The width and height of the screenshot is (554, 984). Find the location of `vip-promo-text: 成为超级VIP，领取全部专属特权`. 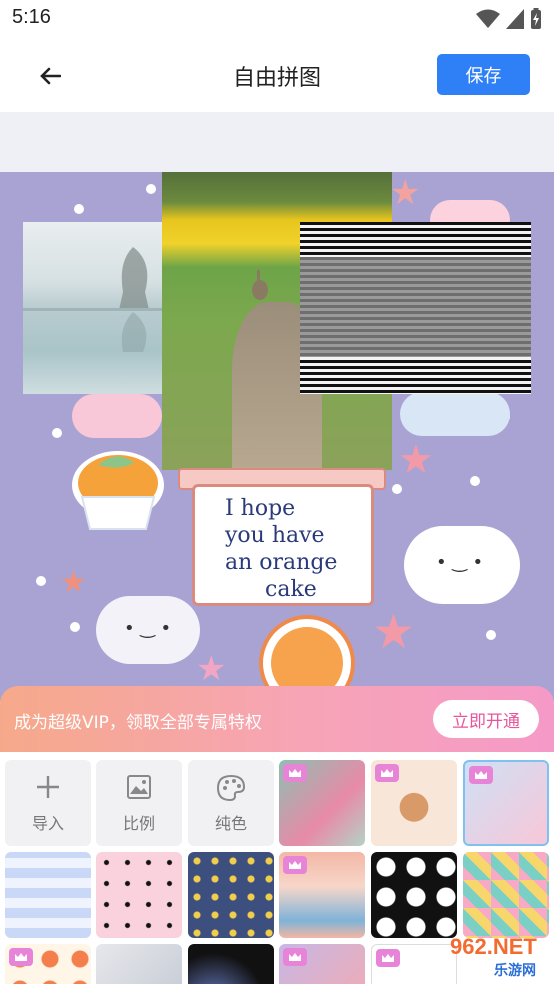

vip-promo-text: 成为超级VIP，领取全部专属特权 is located at coordinates (138, 723).